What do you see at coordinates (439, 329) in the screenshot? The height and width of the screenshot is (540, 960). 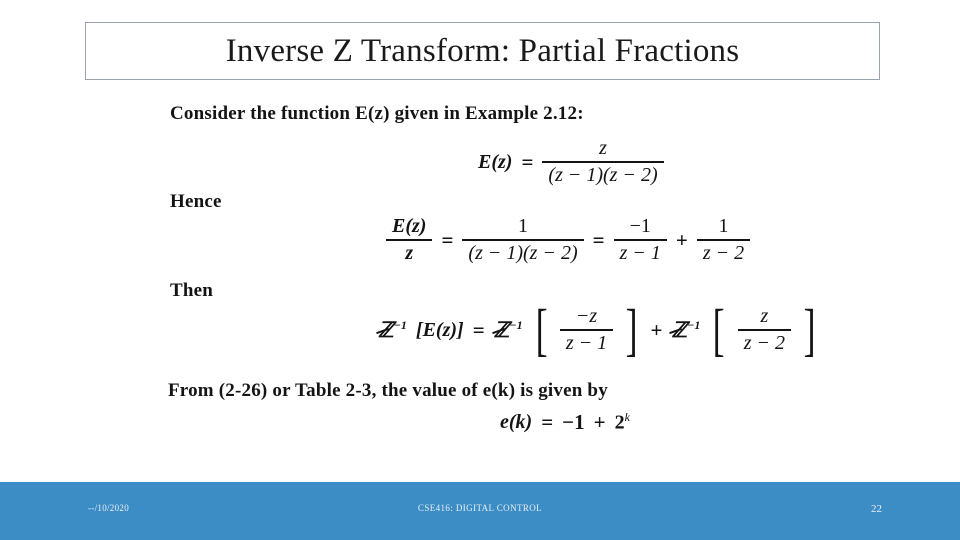 I see `eq3-argument: [E(z)]` at bounding box center [439, 329].